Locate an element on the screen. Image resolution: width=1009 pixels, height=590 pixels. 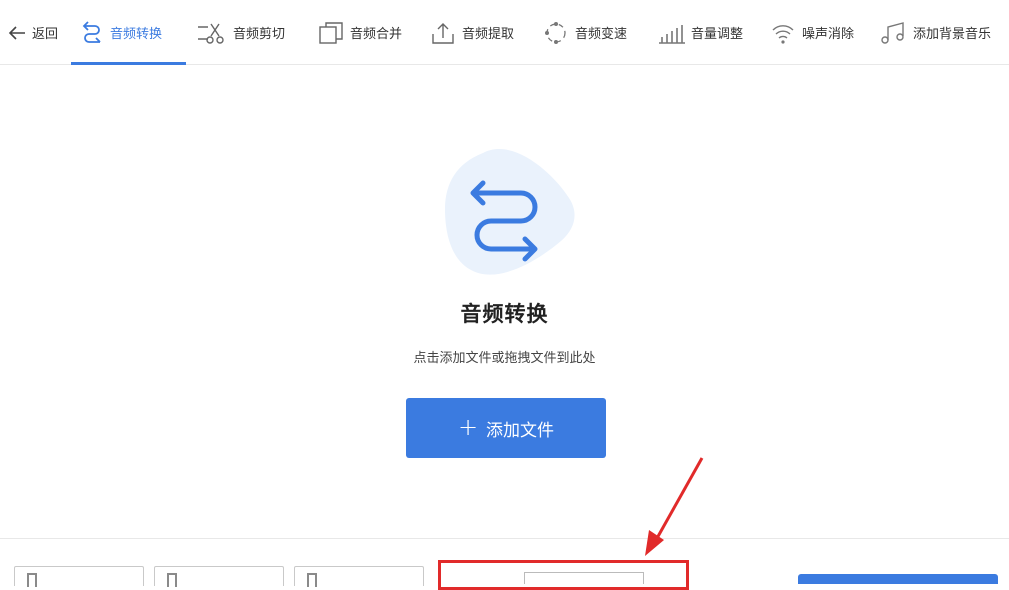
upload-tray-icon is located at coordinates (443, 33).